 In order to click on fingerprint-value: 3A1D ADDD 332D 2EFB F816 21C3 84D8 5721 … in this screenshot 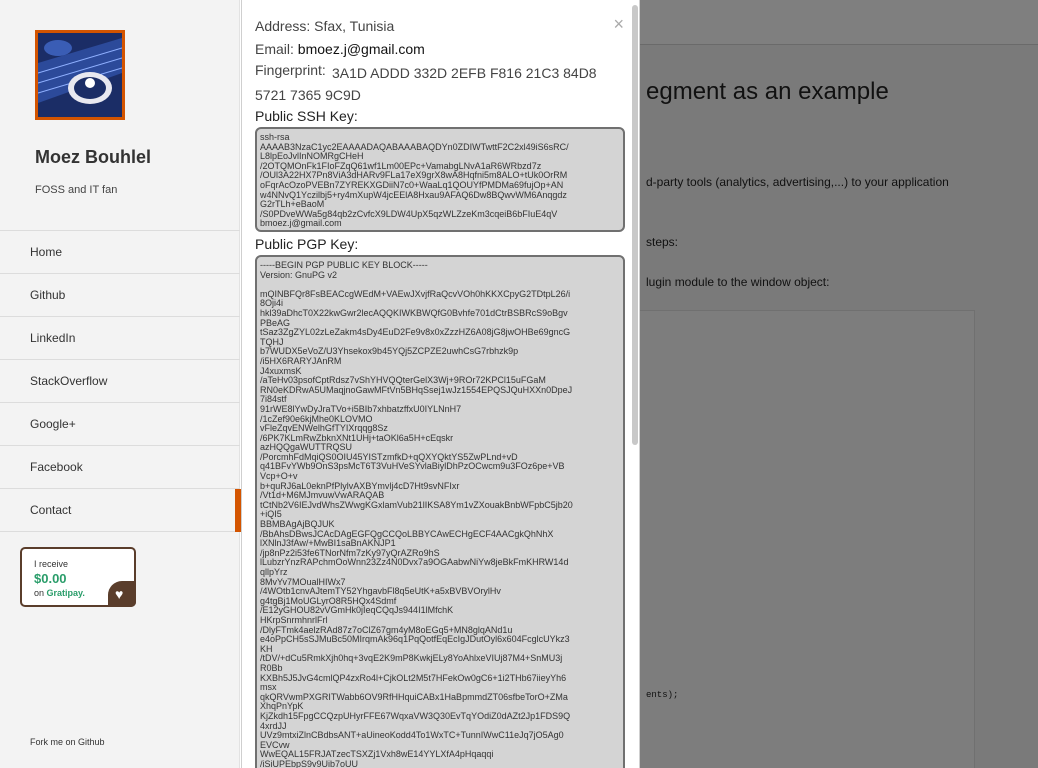, I will do `click(426, 84)`.